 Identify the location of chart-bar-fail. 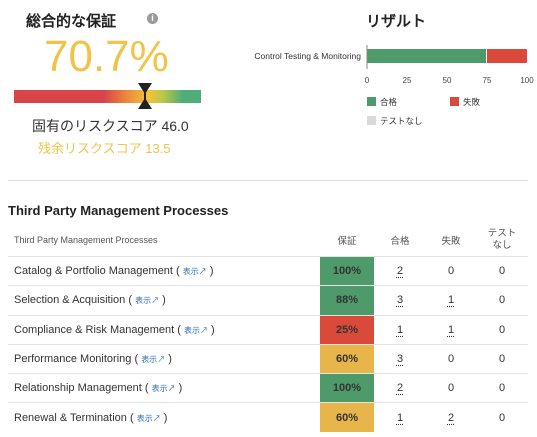
(507, 56).